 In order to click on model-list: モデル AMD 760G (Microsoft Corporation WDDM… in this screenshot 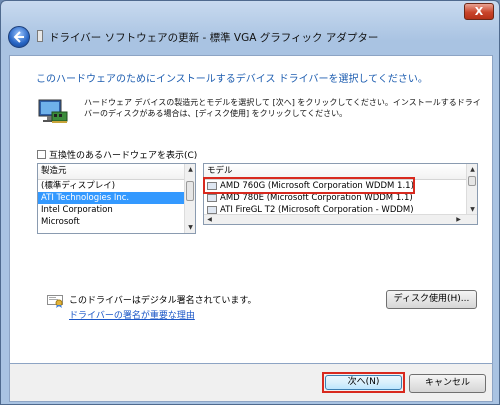, I will do `click(340, 194)`.